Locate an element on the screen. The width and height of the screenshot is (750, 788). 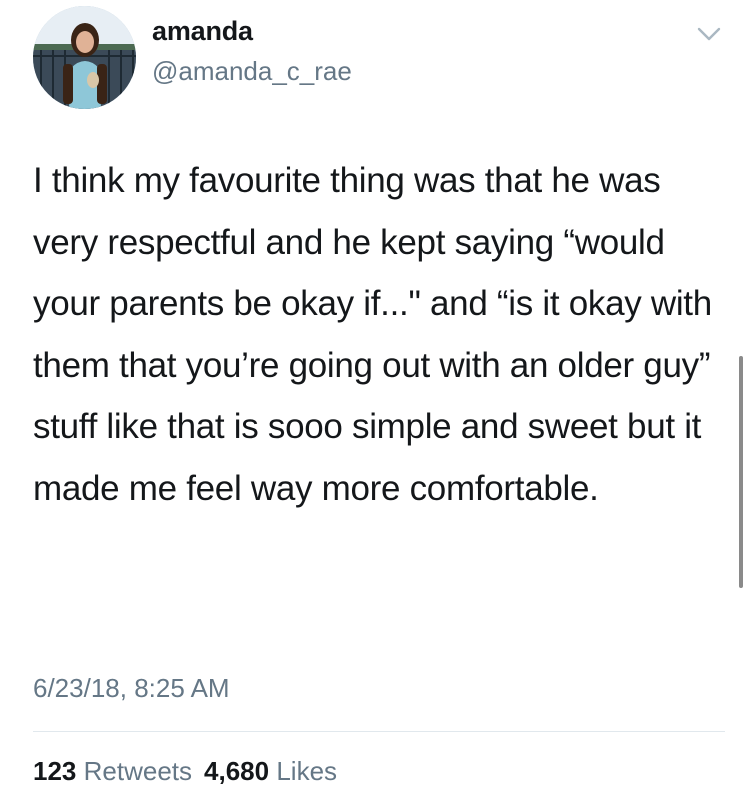
retweets-count: 123 is located at coordinates (55, 771).